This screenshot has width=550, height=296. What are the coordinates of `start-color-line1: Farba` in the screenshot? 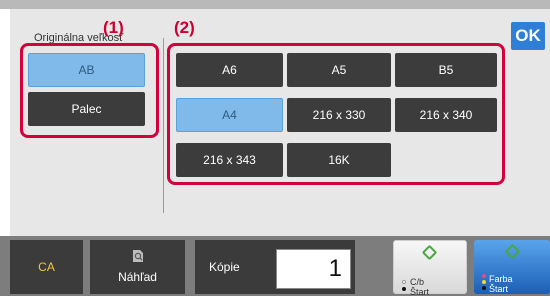 It's located at (501, 279).